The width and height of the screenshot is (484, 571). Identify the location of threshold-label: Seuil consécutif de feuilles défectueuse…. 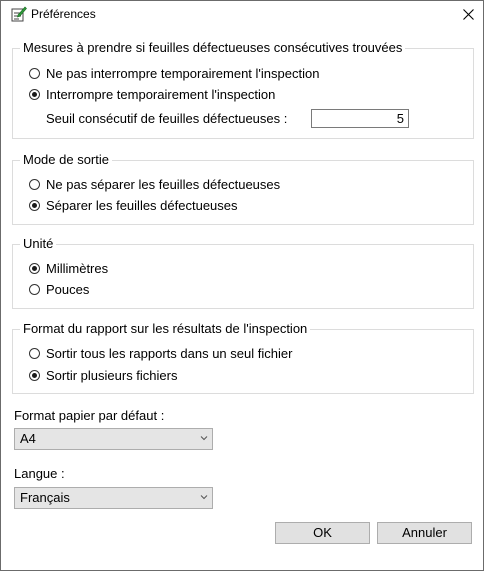
(167, 118).